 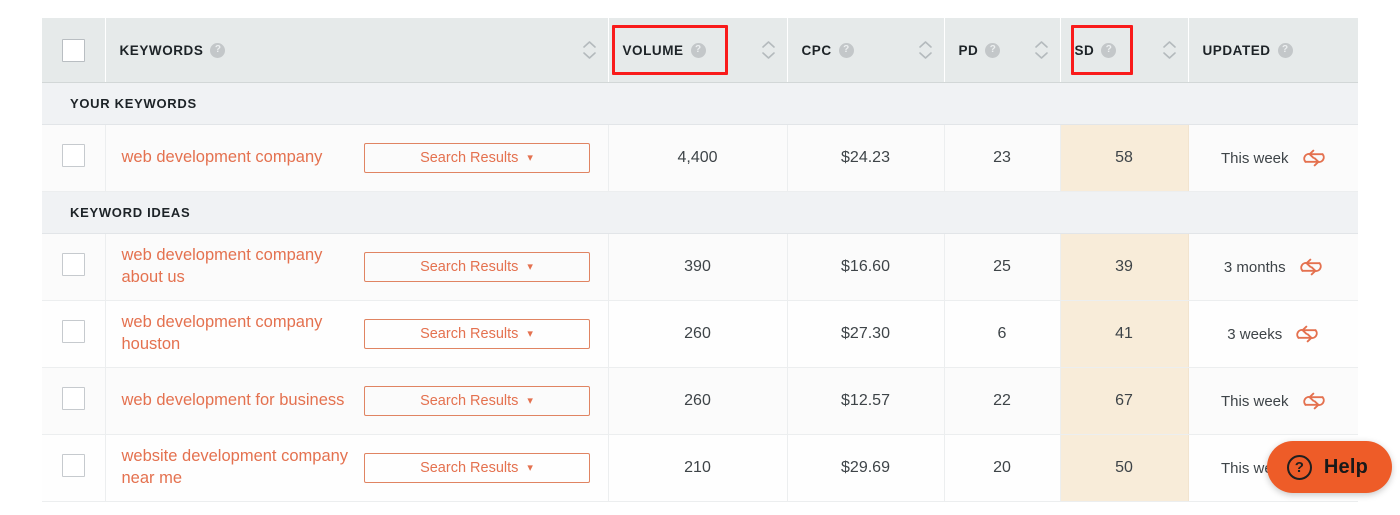 What do you see at coordinates (1273, 50) in the screenshot?
I see `header-cell-updated: UPDATED ?` at bounding box center [1273, 50].